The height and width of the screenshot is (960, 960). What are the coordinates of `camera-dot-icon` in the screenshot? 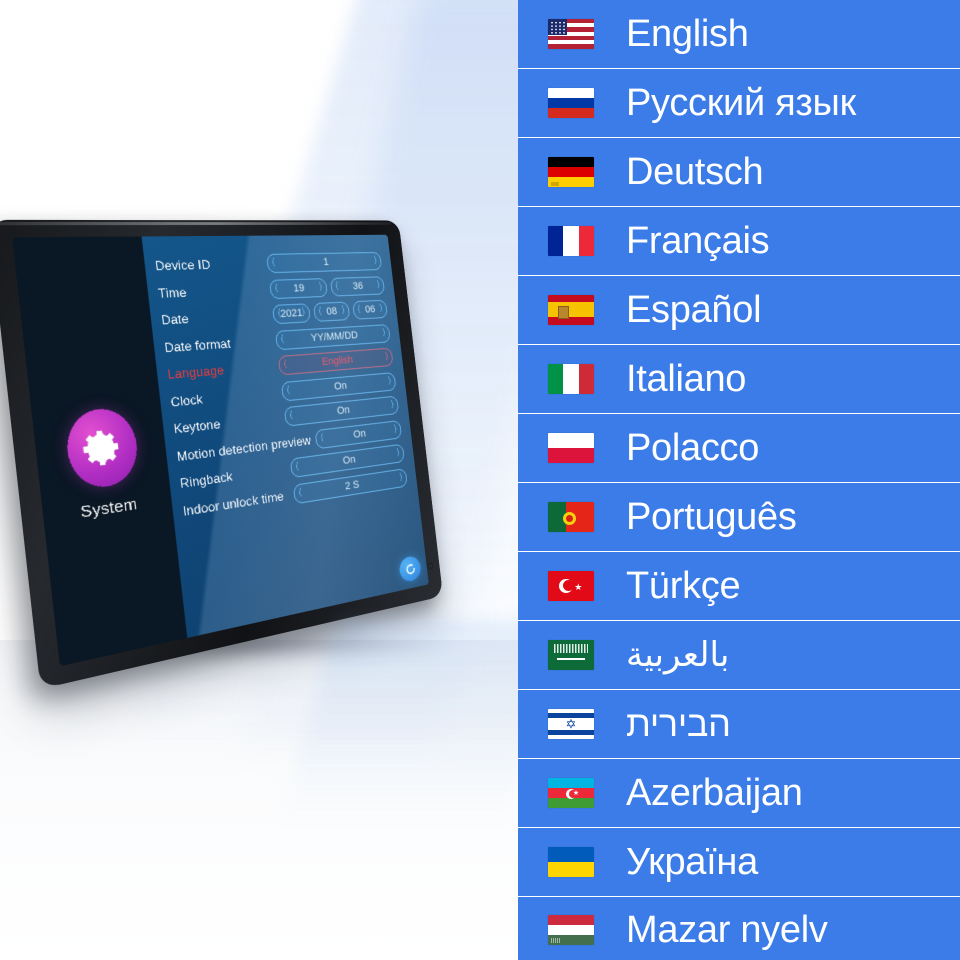 It's located at (430, 566).